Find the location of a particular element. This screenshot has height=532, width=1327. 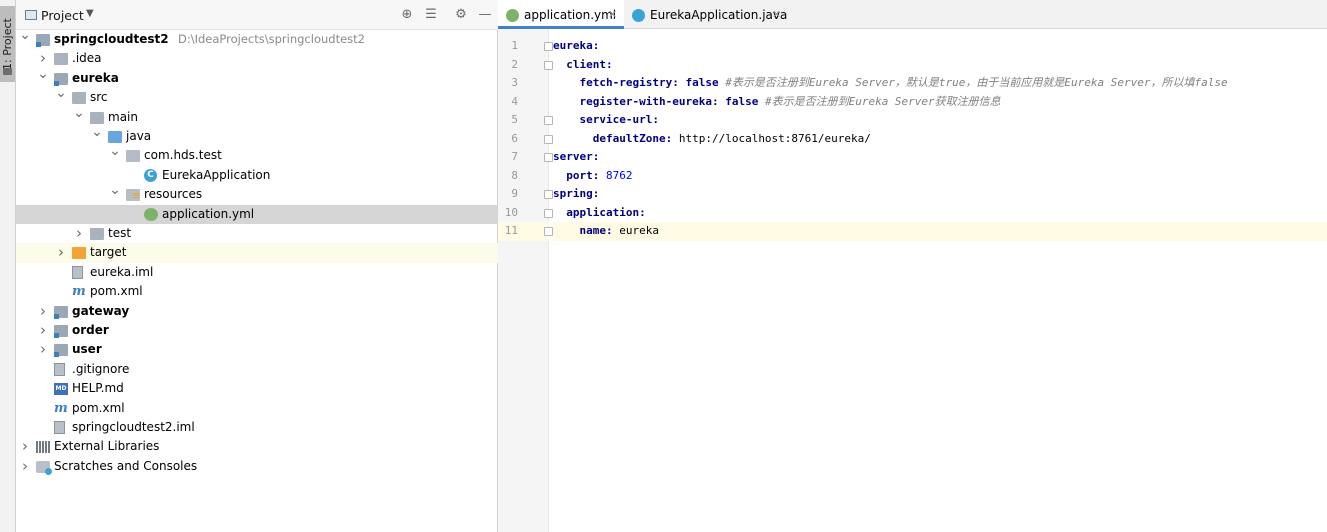

tree-item-label: src is located at coordinates (99, 97).